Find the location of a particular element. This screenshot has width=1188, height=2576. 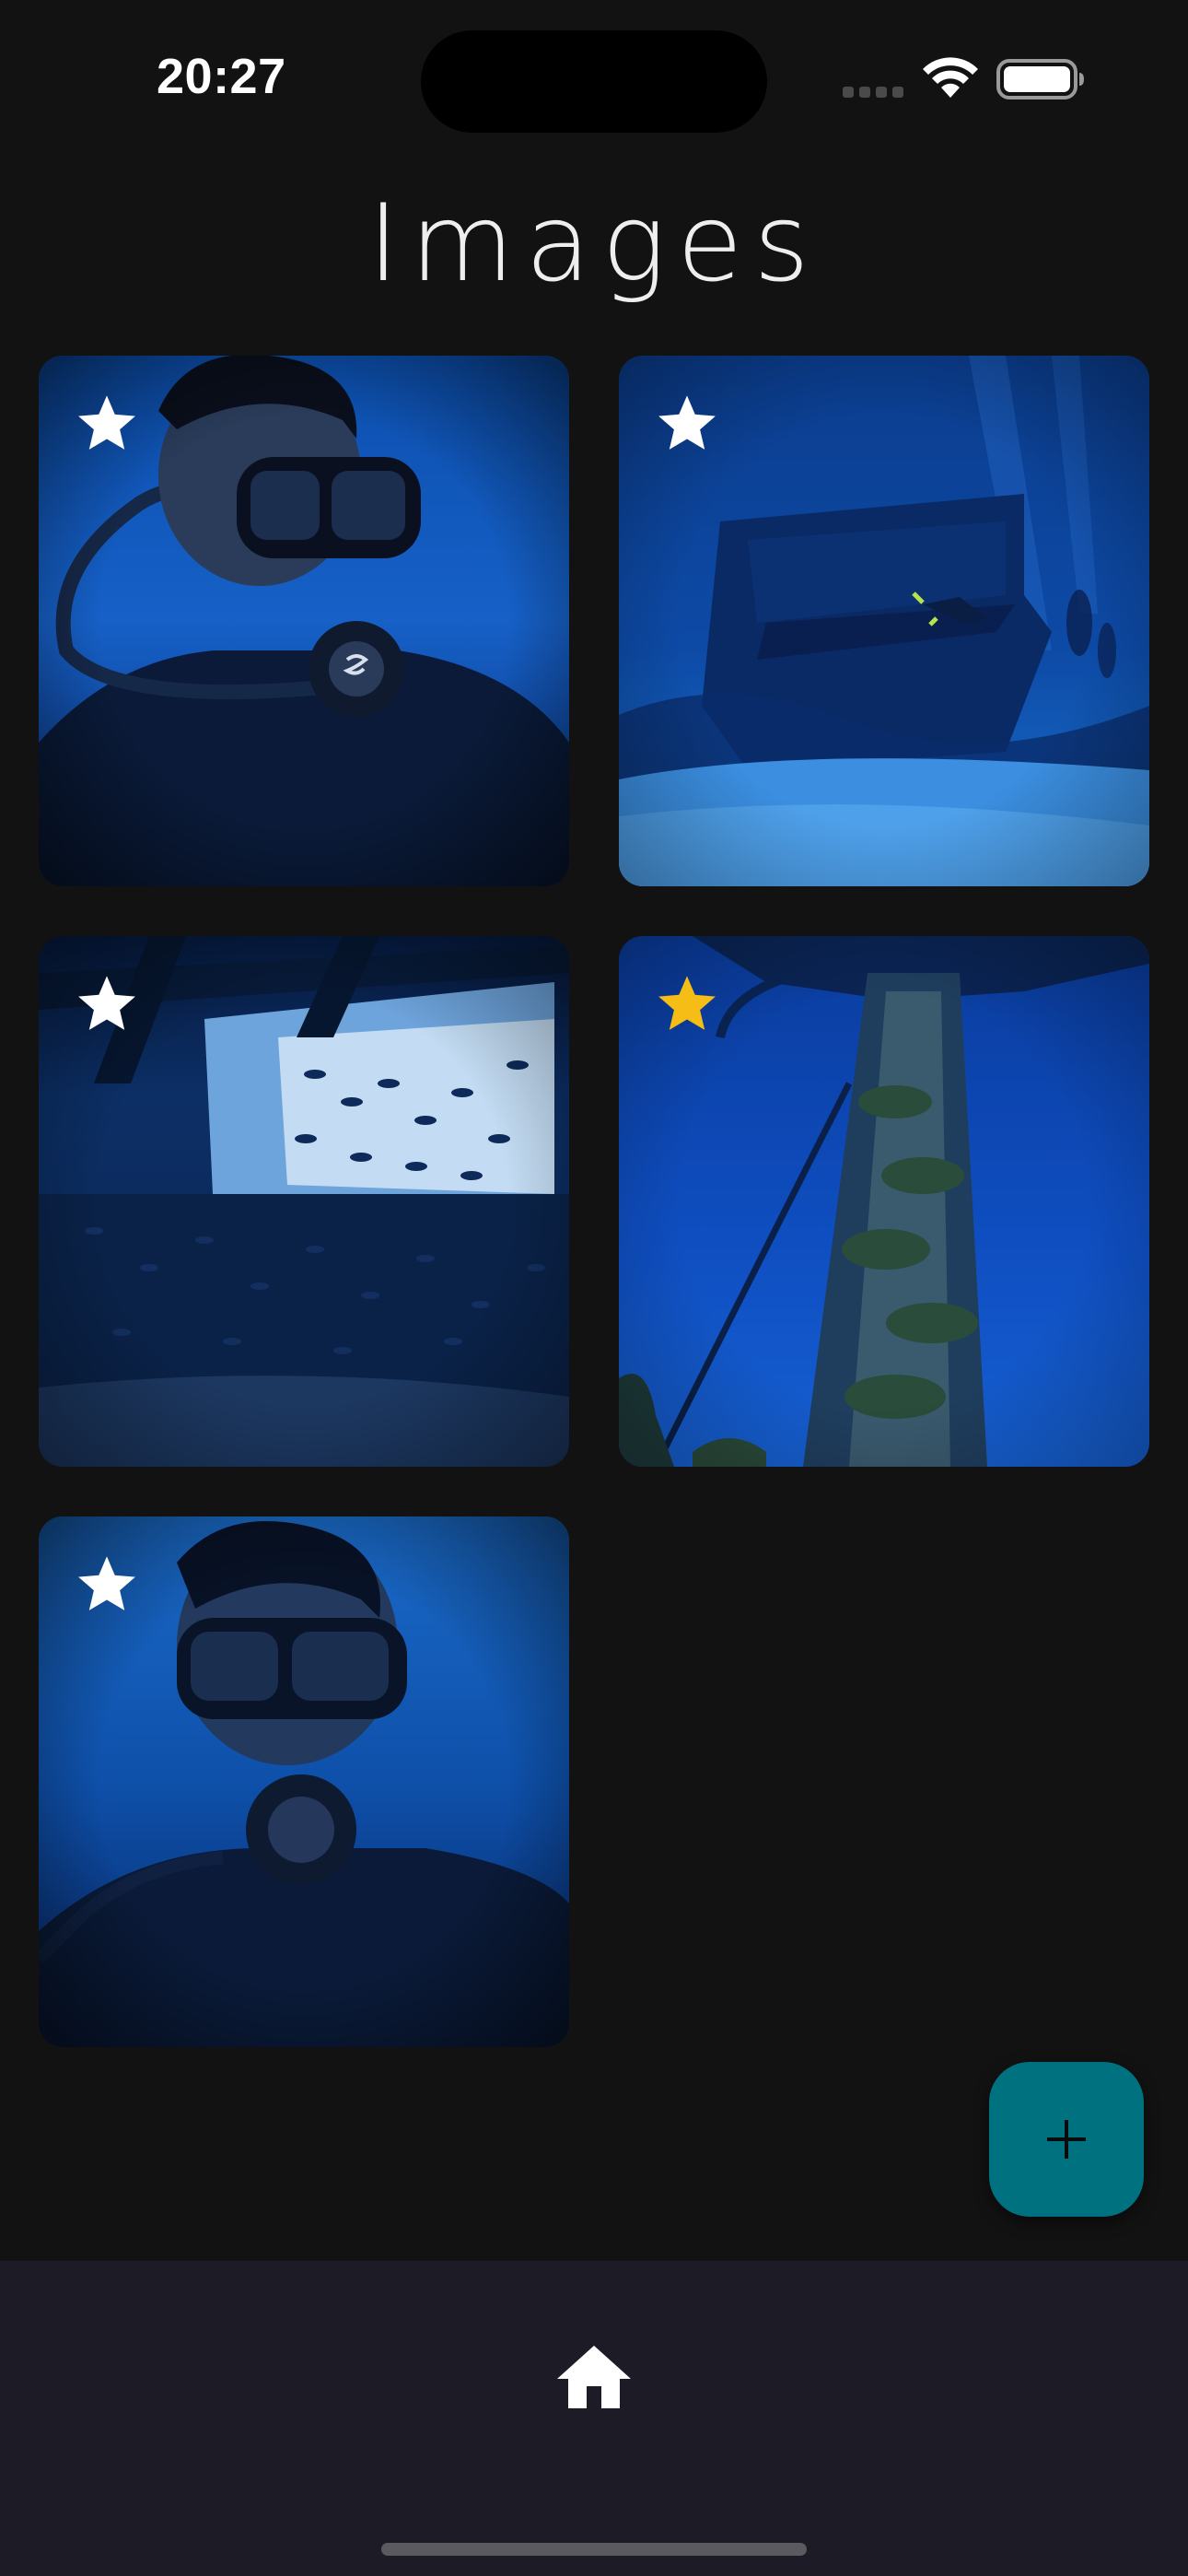

add-image-button is located at coordinates (1066, 2139).